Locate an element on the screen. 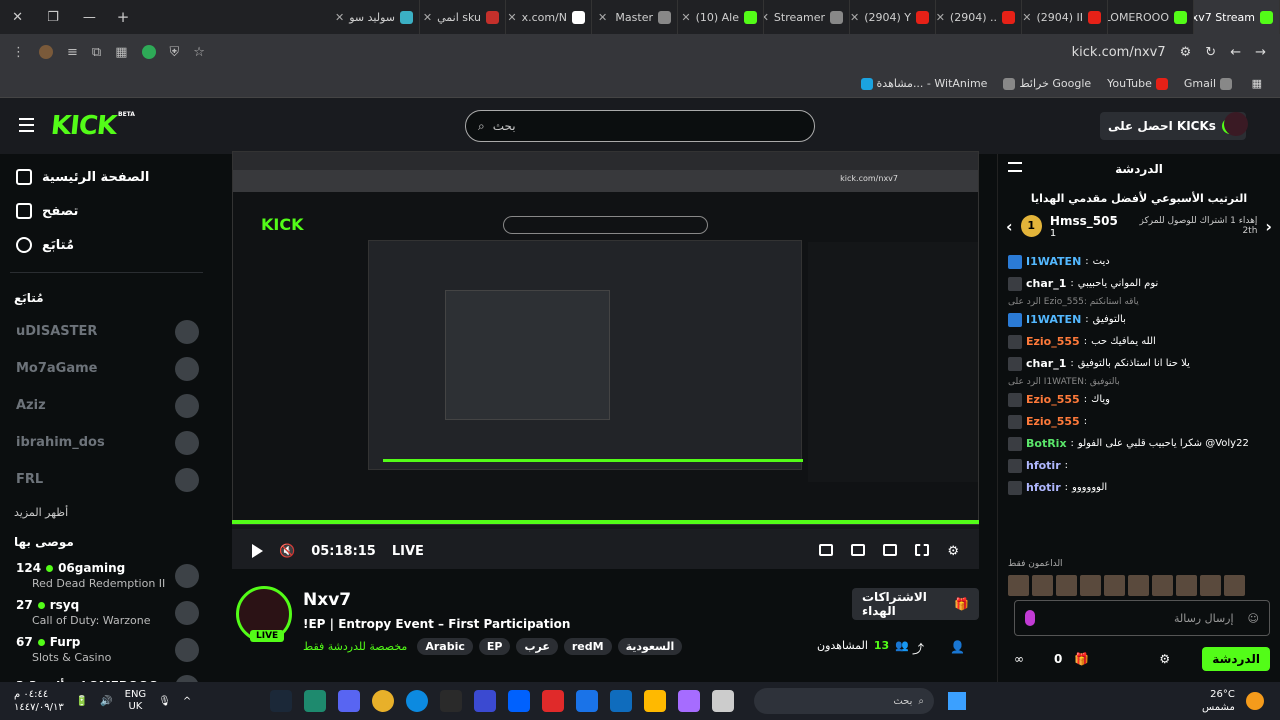 Image resolution: width=1280 pixels, height=720 pixels. dropbox-icon is located at coordinates (519, 701).